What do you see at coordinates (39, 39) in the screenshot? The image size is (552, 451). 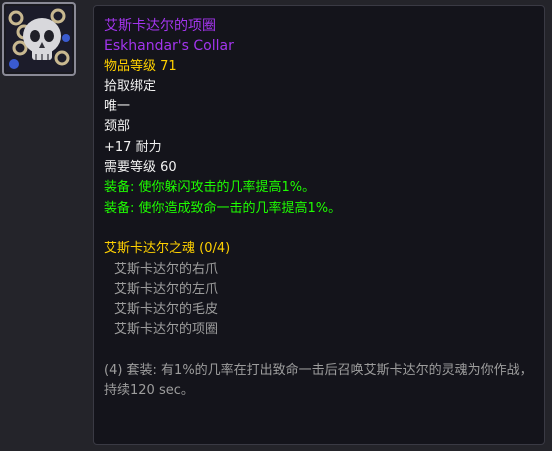 I see `skull-collar-icon` at bounding box center [39, 39].